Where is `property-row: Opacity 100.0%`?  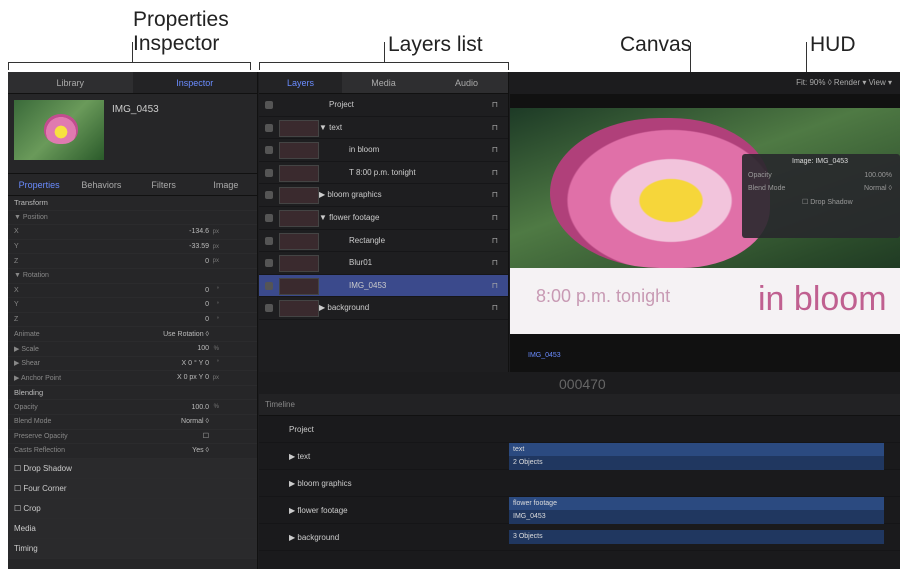
property-row: Opacity 100.0% is located at coordinates (132, 407).